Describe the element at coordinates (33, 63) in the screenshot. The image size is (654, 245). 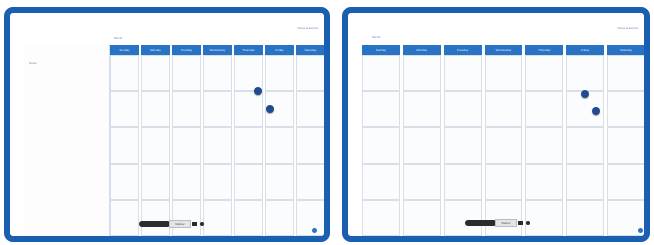
I see `notes-label: Notes` at that location.